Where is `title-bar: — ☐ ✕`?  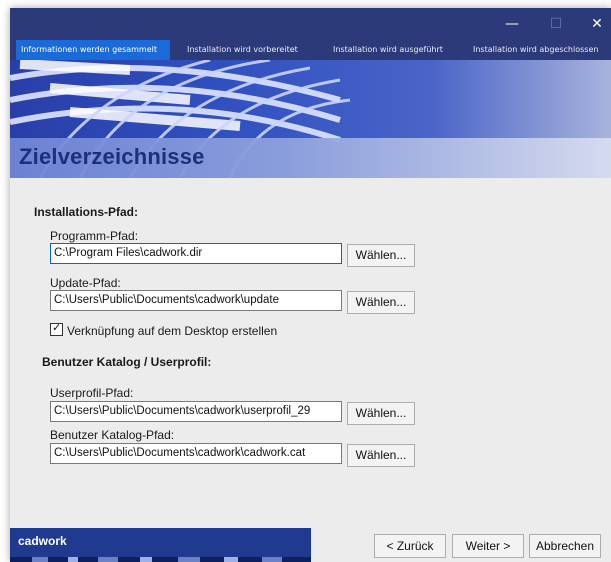
title-bar: — ☐ ✕ is located at coordinates (310, 24).